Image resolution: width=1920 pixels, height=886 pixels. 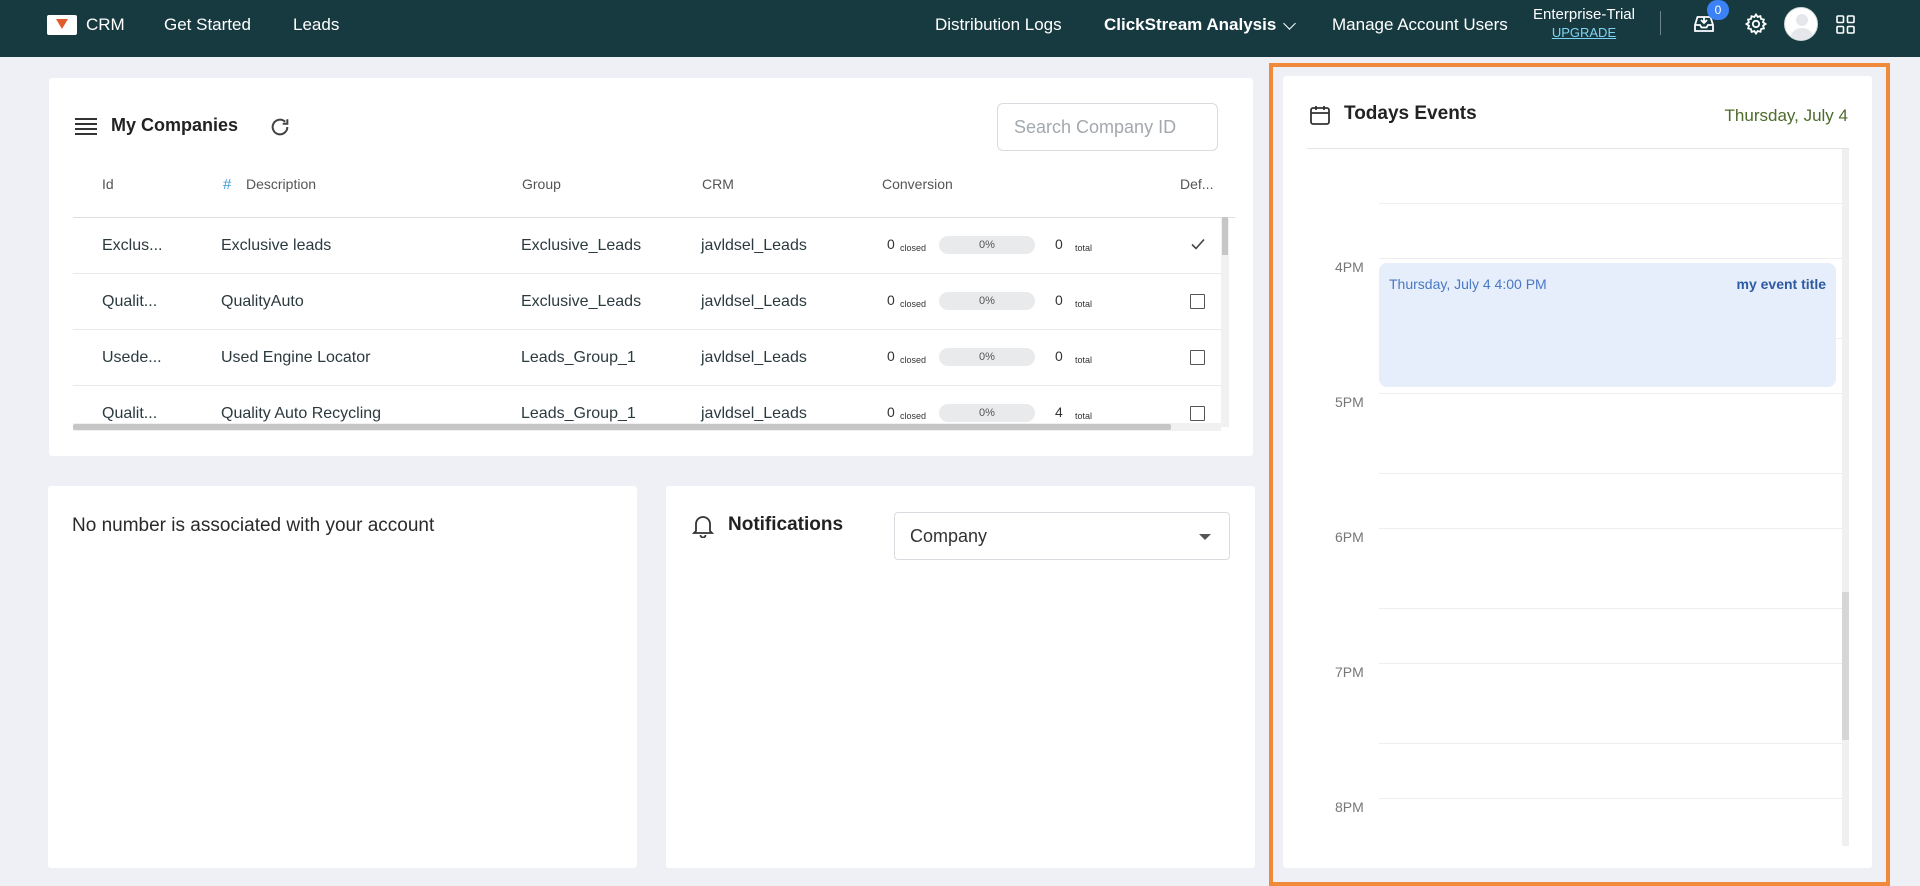 What do you see at coordinates (786, 524) in the screenshot?
I see `notifications-title: Notifications` at bounding box center [786, 524].